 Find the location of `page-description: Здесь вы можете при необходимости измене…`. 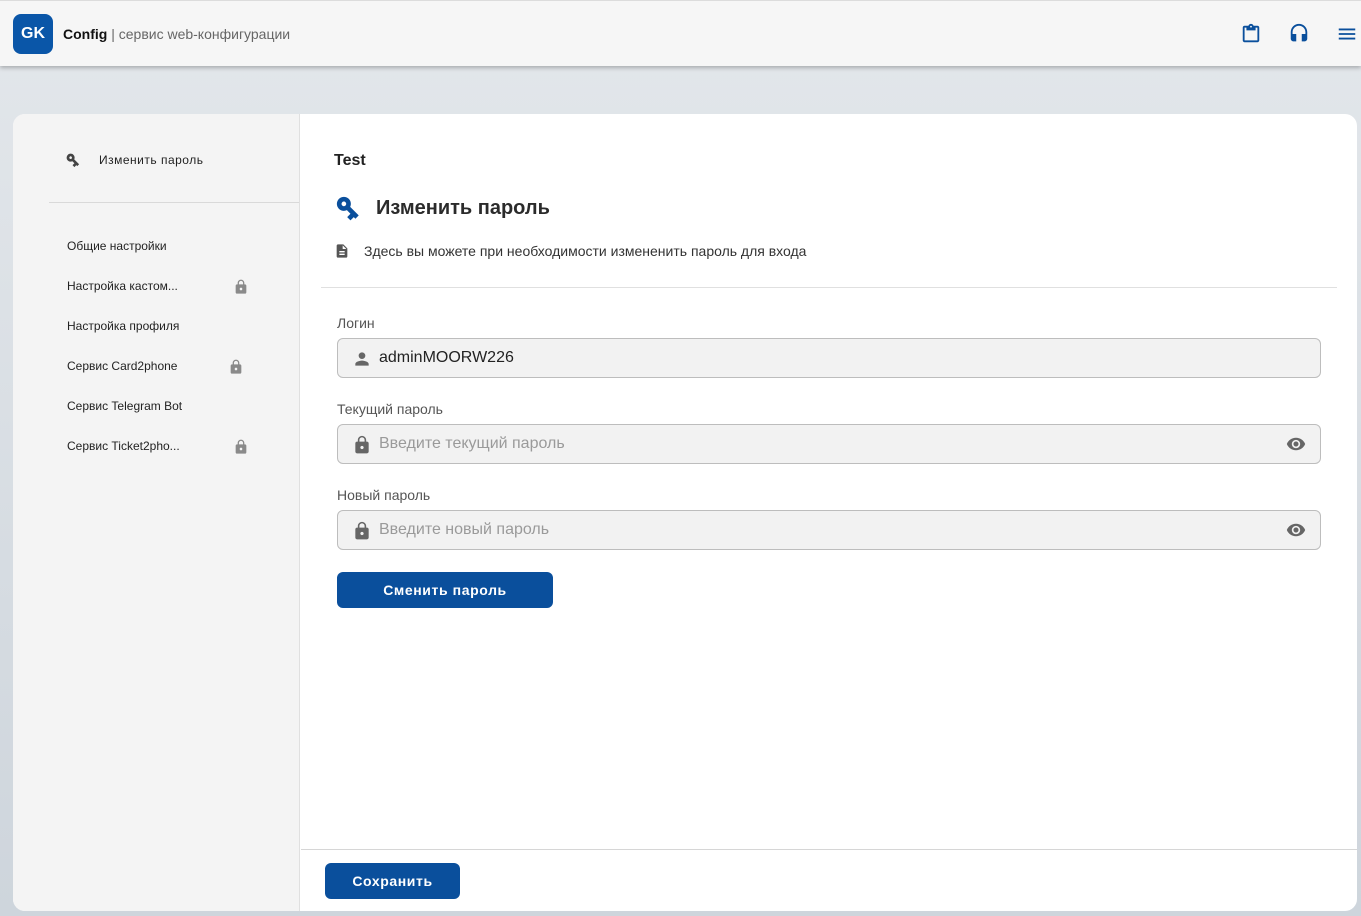

page-description: Здесь вы можете при необходимости измене… is located at coordinates (585, 251).